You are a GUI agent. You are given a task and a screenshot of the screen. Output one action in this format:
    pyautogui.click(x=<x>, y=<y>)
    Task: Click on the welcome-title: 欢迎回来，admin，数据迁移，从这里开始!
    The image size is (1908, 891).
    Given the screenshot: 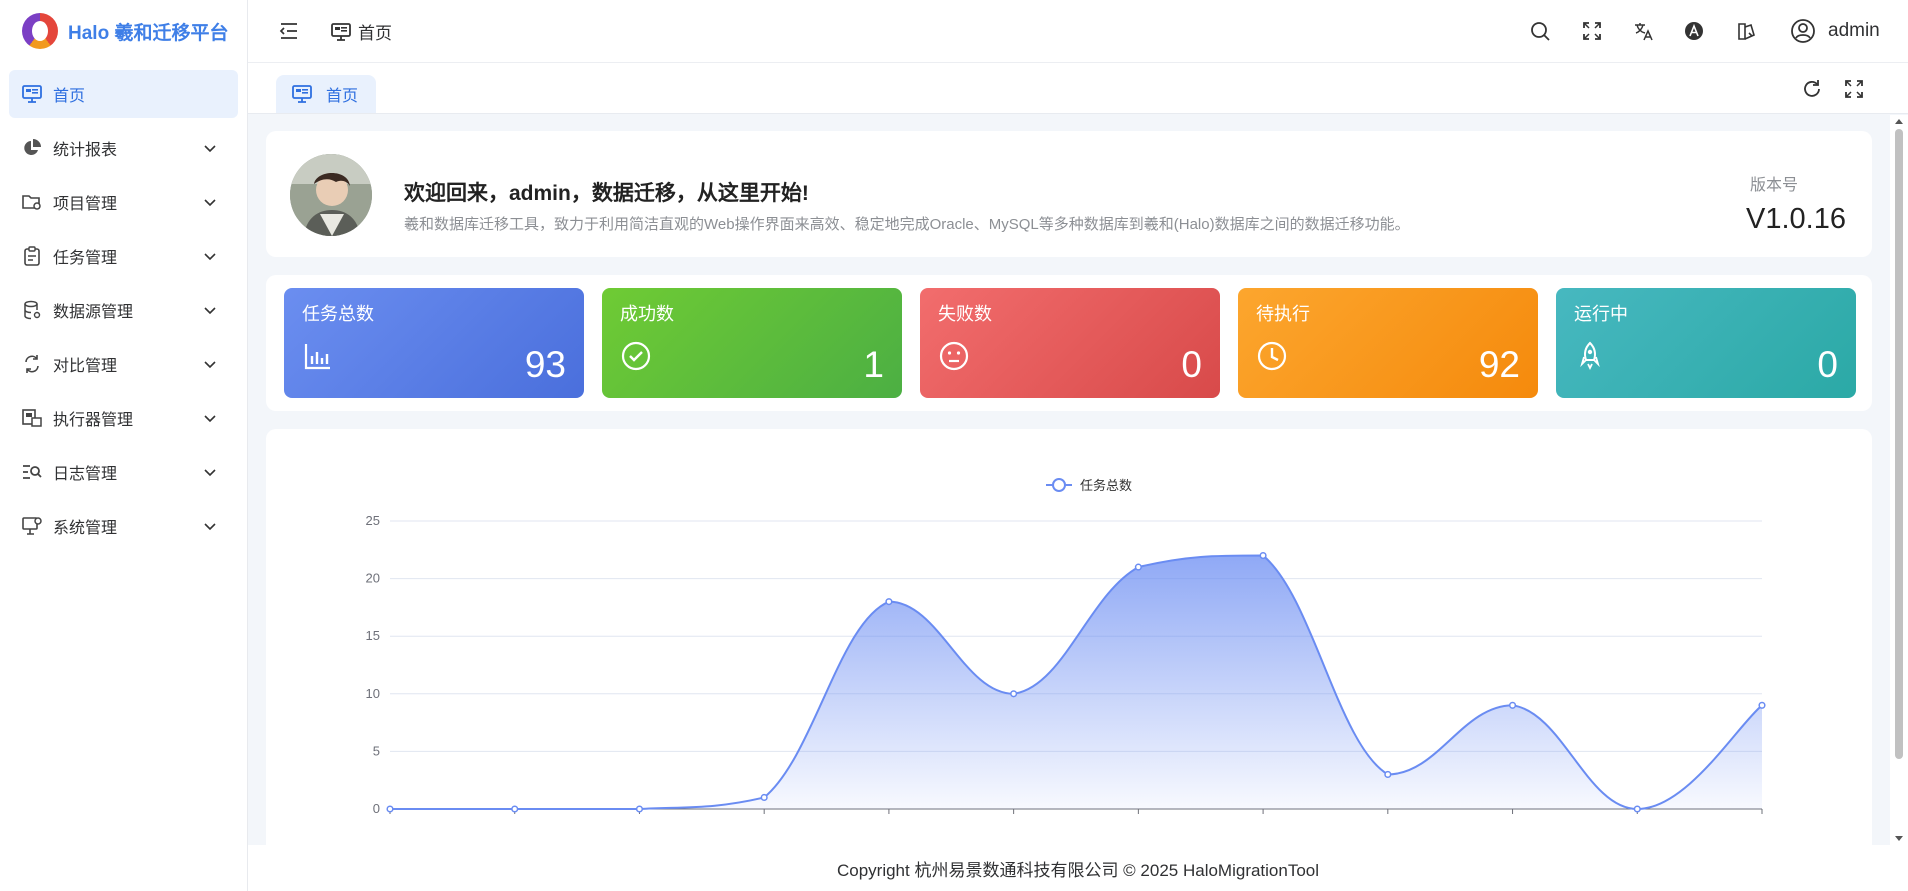 What is the action you would take?
    pyautogui.click(x=606, y=193)
    